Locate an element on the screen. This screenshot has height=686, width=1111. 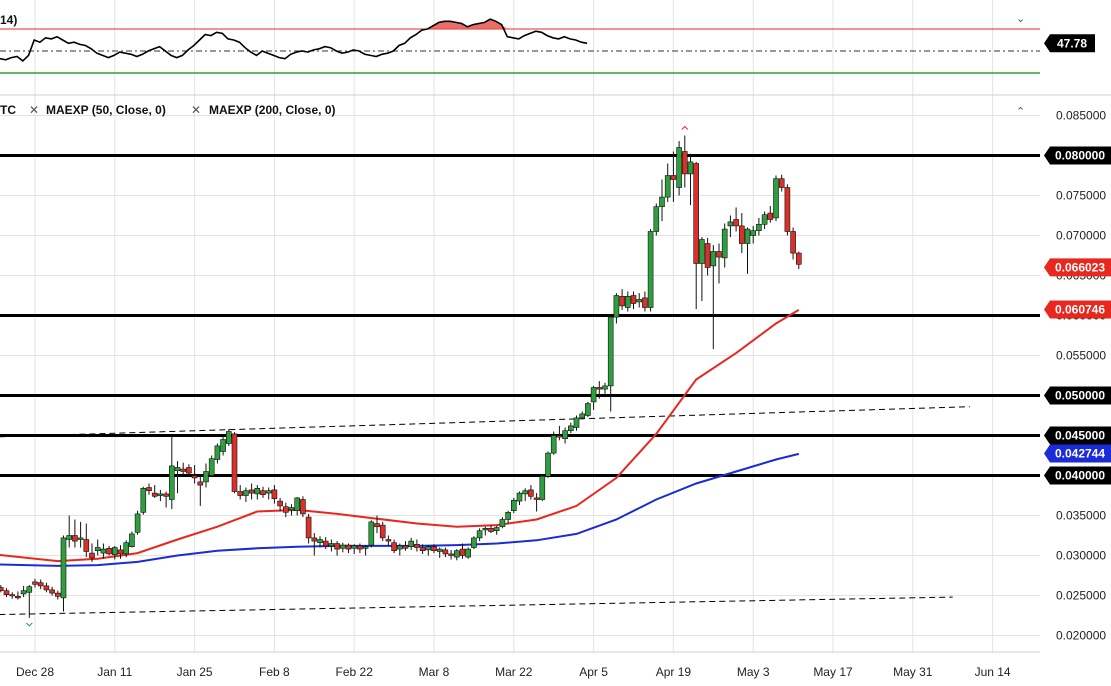
price-tick-label: 0.085000 is located at coordinates (1081, 116).